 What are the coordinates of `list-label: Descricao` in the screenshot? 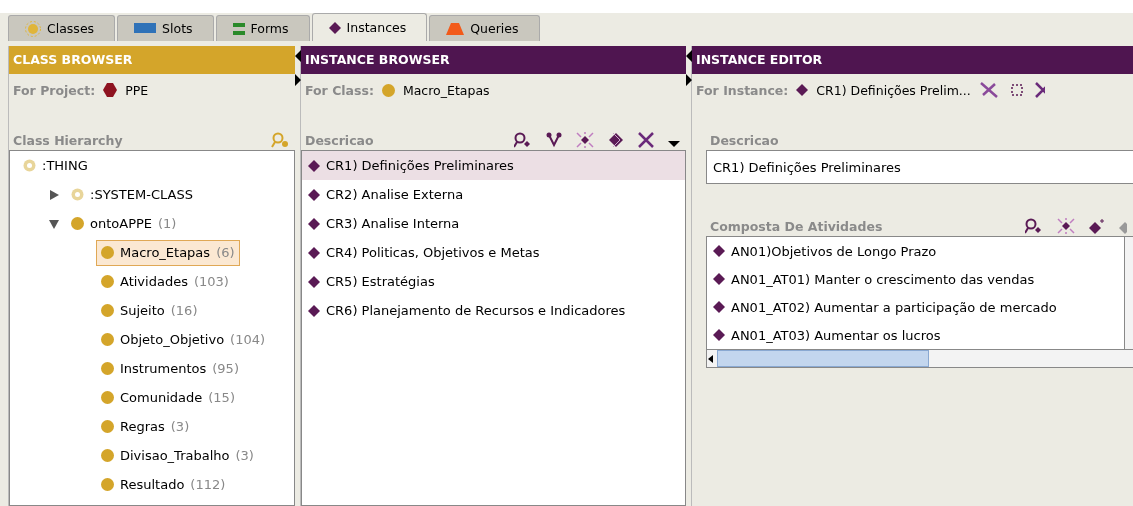 It's located at (339, 140).